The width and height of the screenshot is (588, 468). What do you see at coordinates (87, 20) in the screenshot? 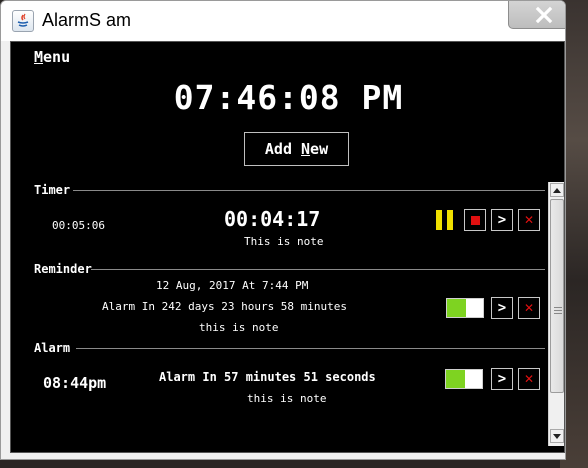
I see `window-title: AlarmS am` at bounding box center [87, 20].